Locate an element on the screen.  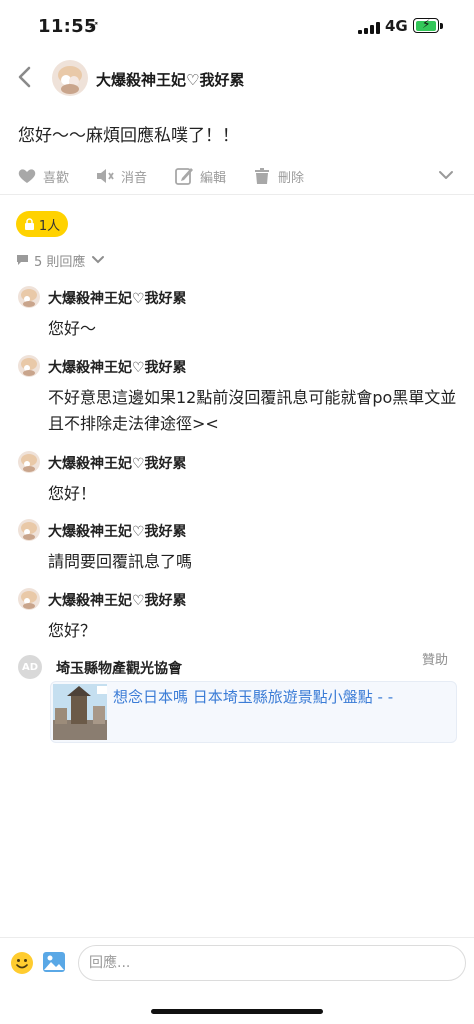
post-text: 您好～～麻煩回應私噗了！！ is located at coordinates (128, 136).